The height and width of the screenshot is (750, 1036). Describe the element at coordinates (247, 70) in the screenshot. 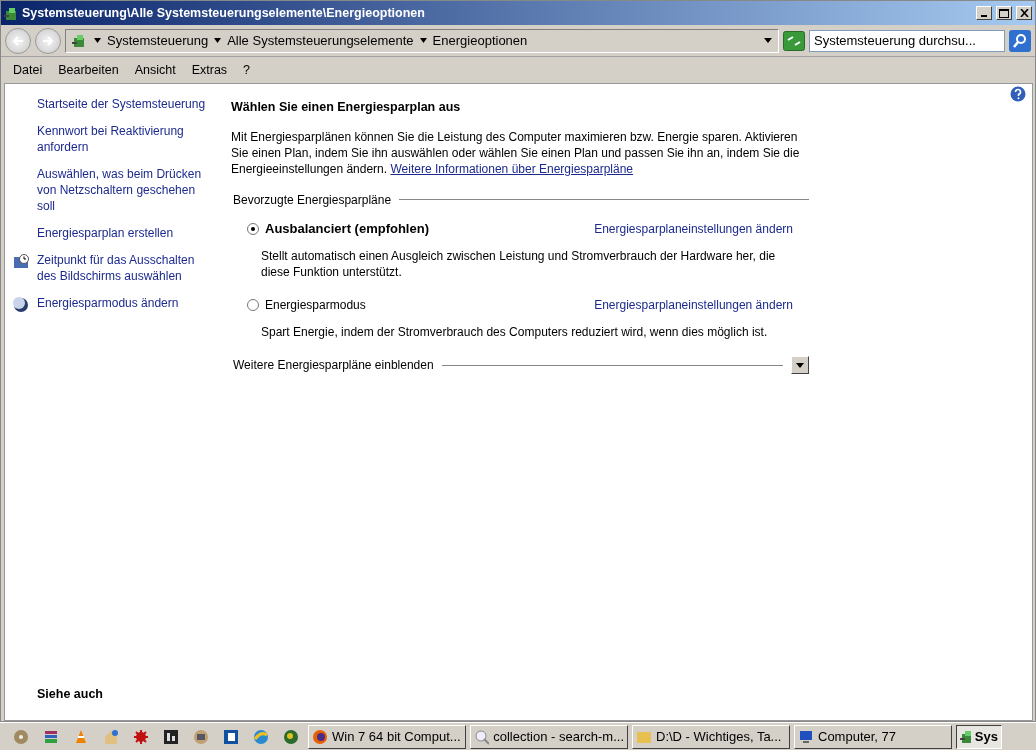

I see `menu-item: ?` at that location.